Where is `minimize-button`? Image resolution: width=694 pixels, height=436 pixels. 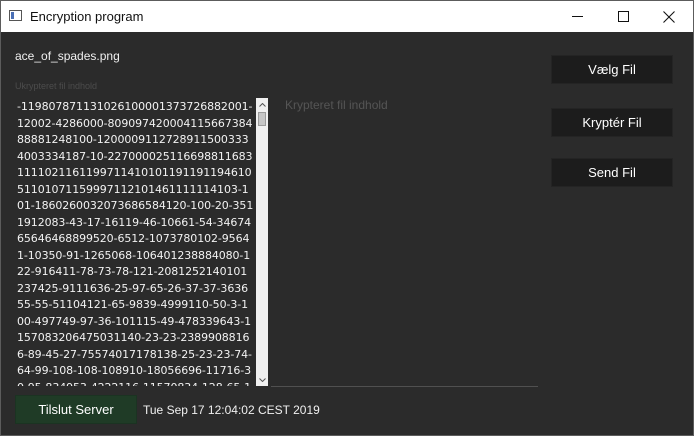
minimize-button is located at coordinates (577, 16).